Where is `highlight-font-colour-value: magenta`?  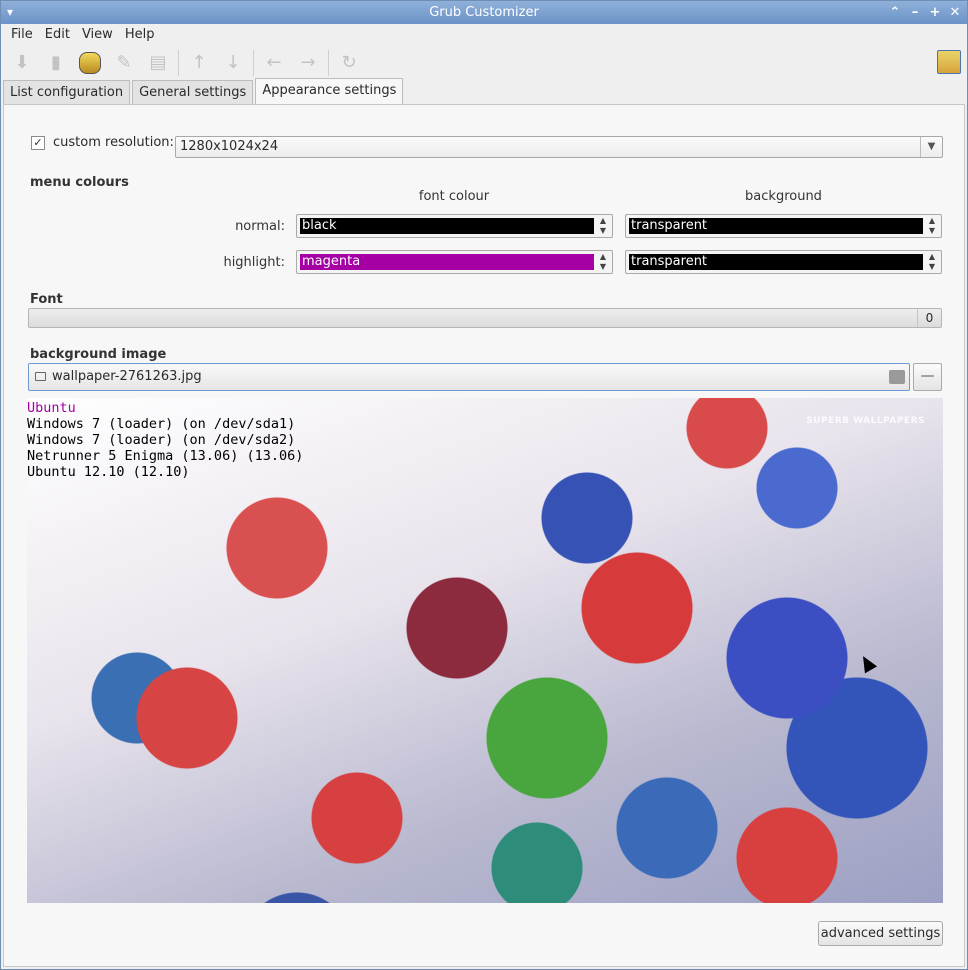 highlight-font-colour-value: magenta is located at coordinates (447, 262).